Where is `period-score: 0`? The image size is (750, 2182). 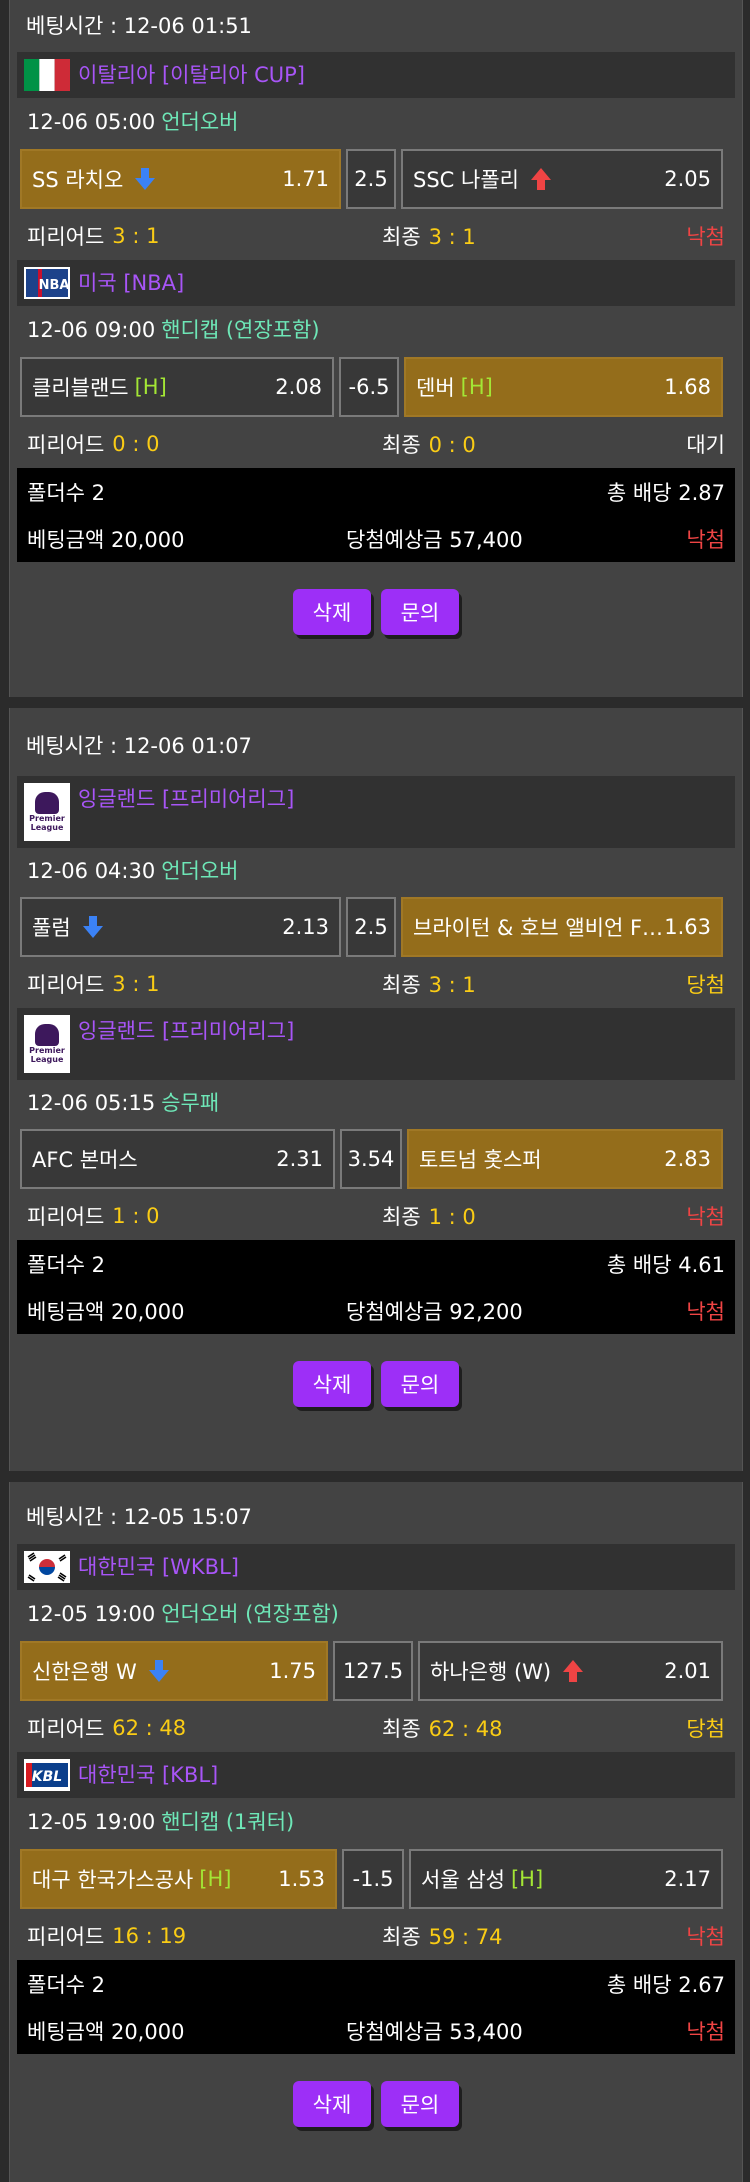 period-score: 0 is located at coordinates (136, 444).